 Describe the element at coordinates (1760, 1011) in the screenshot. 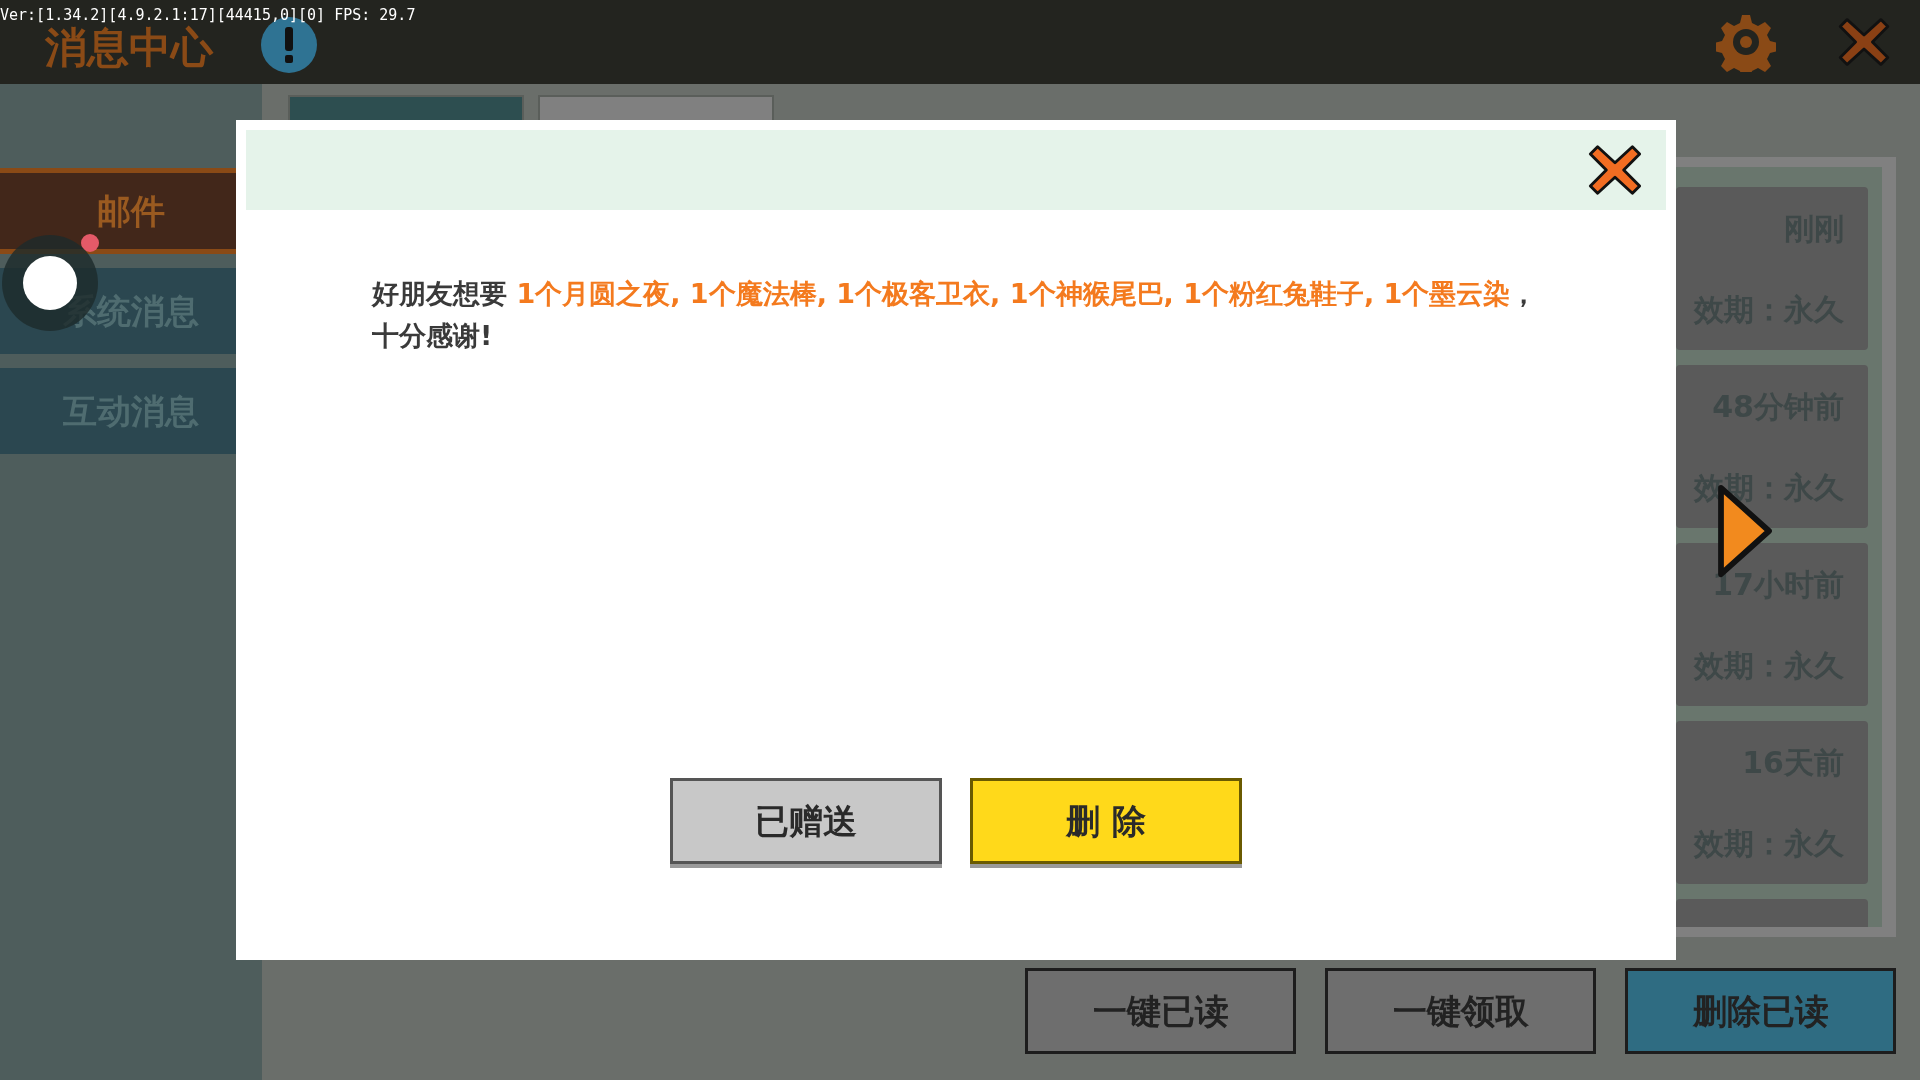

I see `action-button: 删除已读` at that location.